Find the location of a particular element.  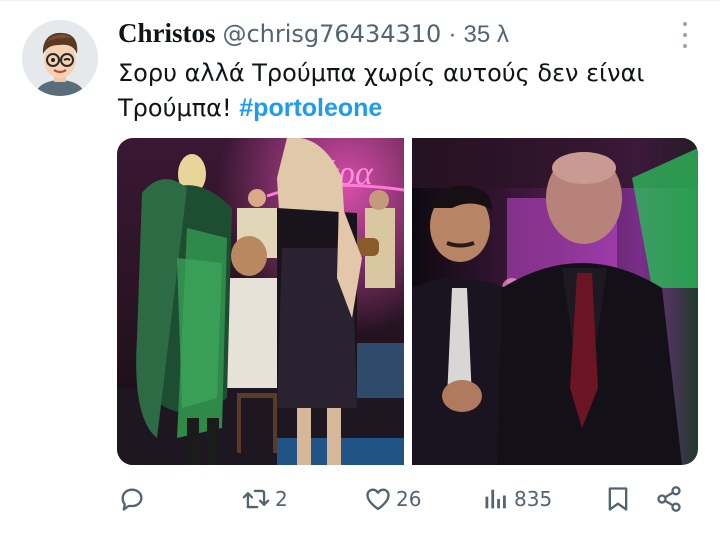

like-count: 26 is located at coordinates (409, 499).